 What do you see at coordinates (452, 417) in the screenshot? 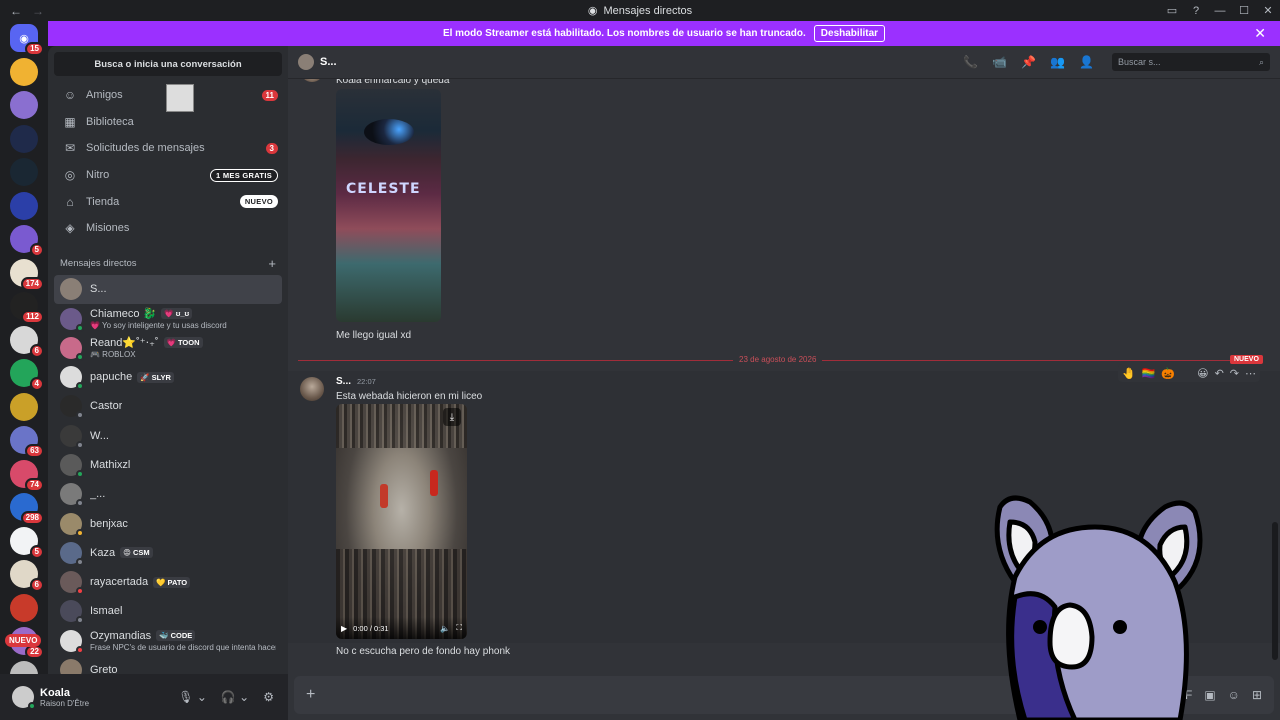
I see `download-icon: ⤓` at bounding box center [452, 417].